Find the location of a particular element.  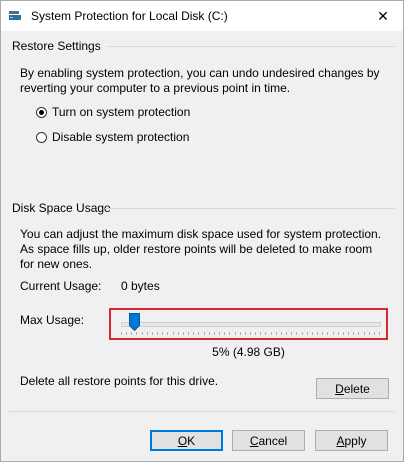

restore-settings-divider is located at coordinates (251, 46).